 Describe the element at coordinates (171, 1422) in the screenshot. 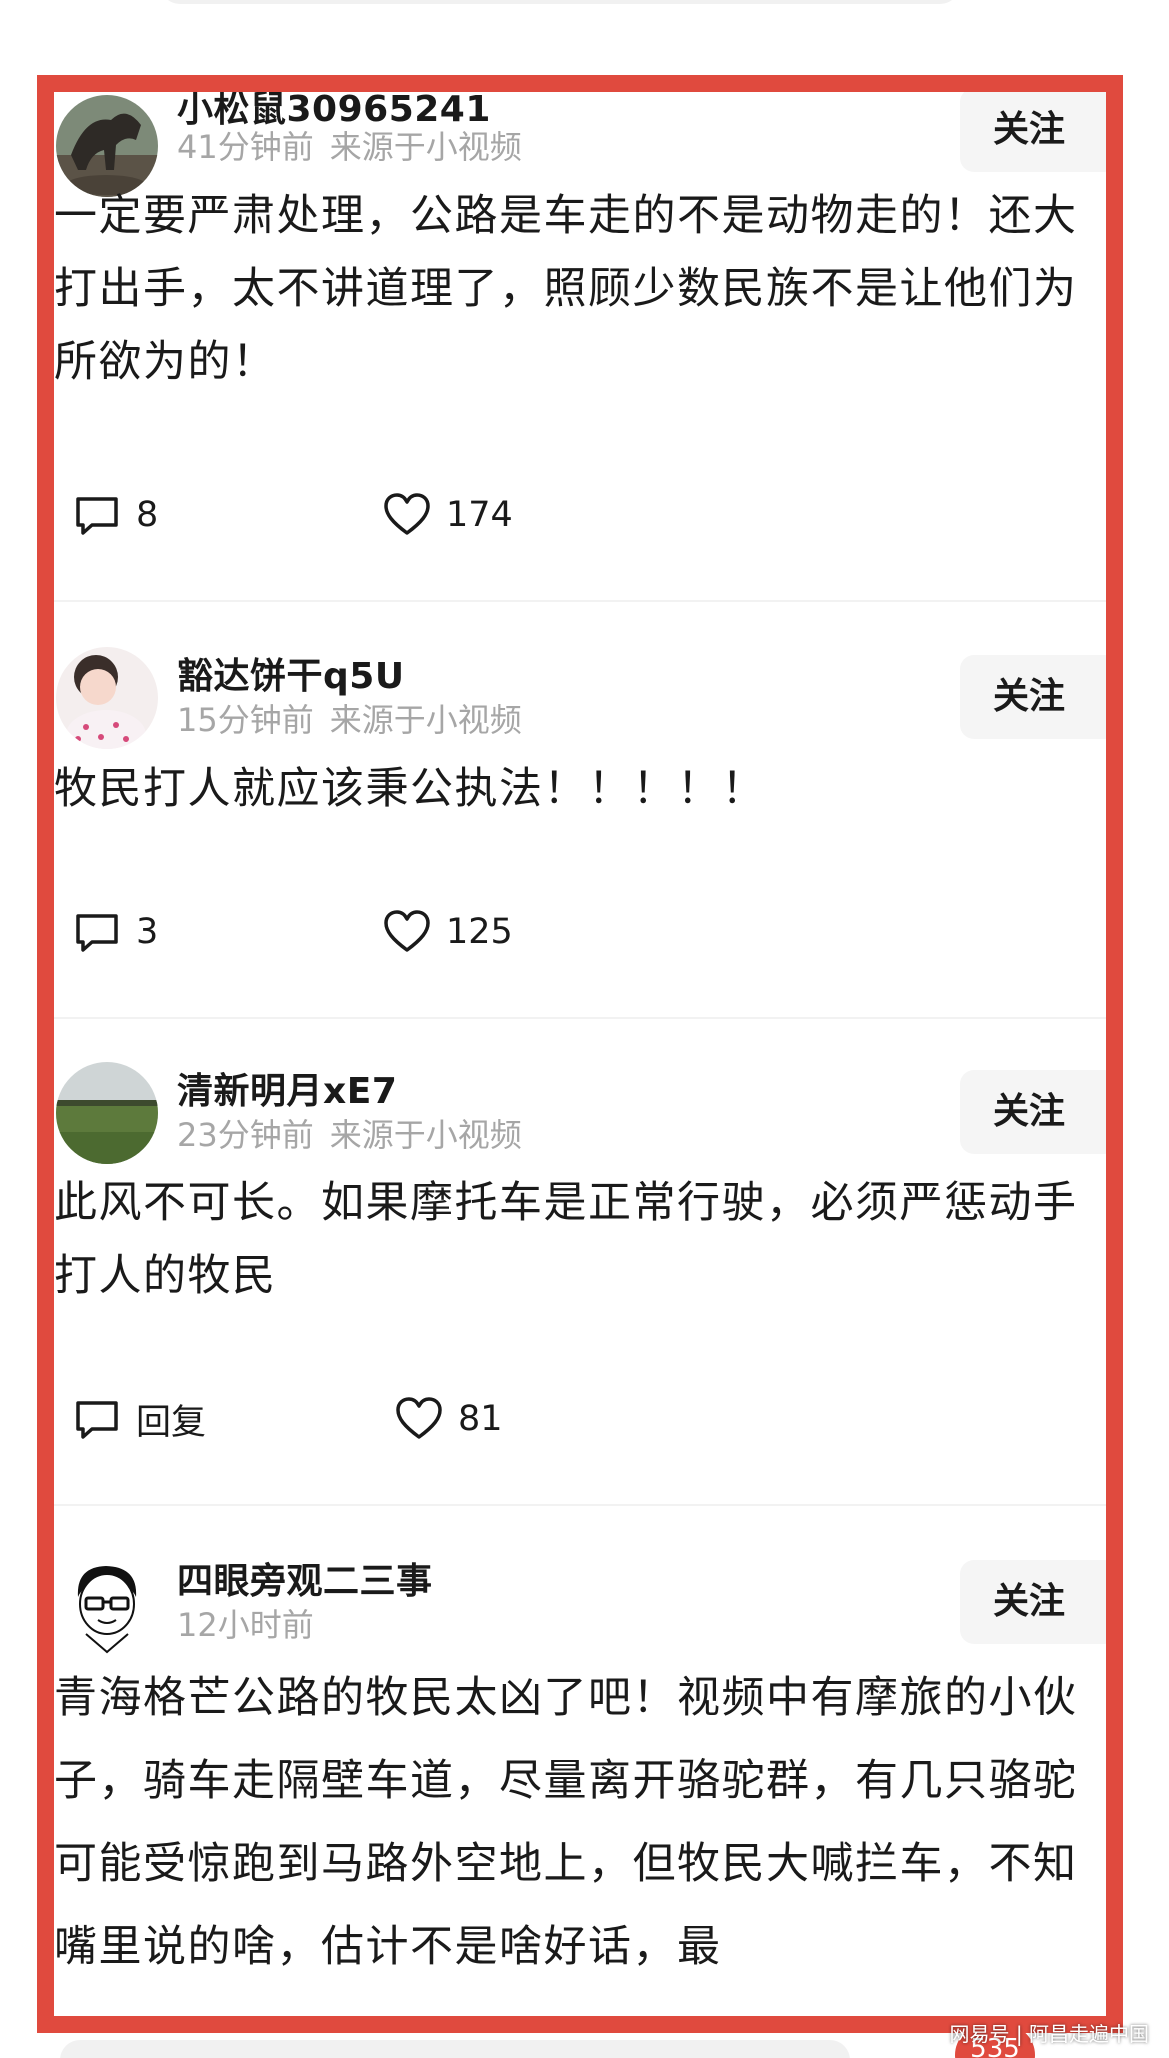

I see `reply-label: 回复` at that location.